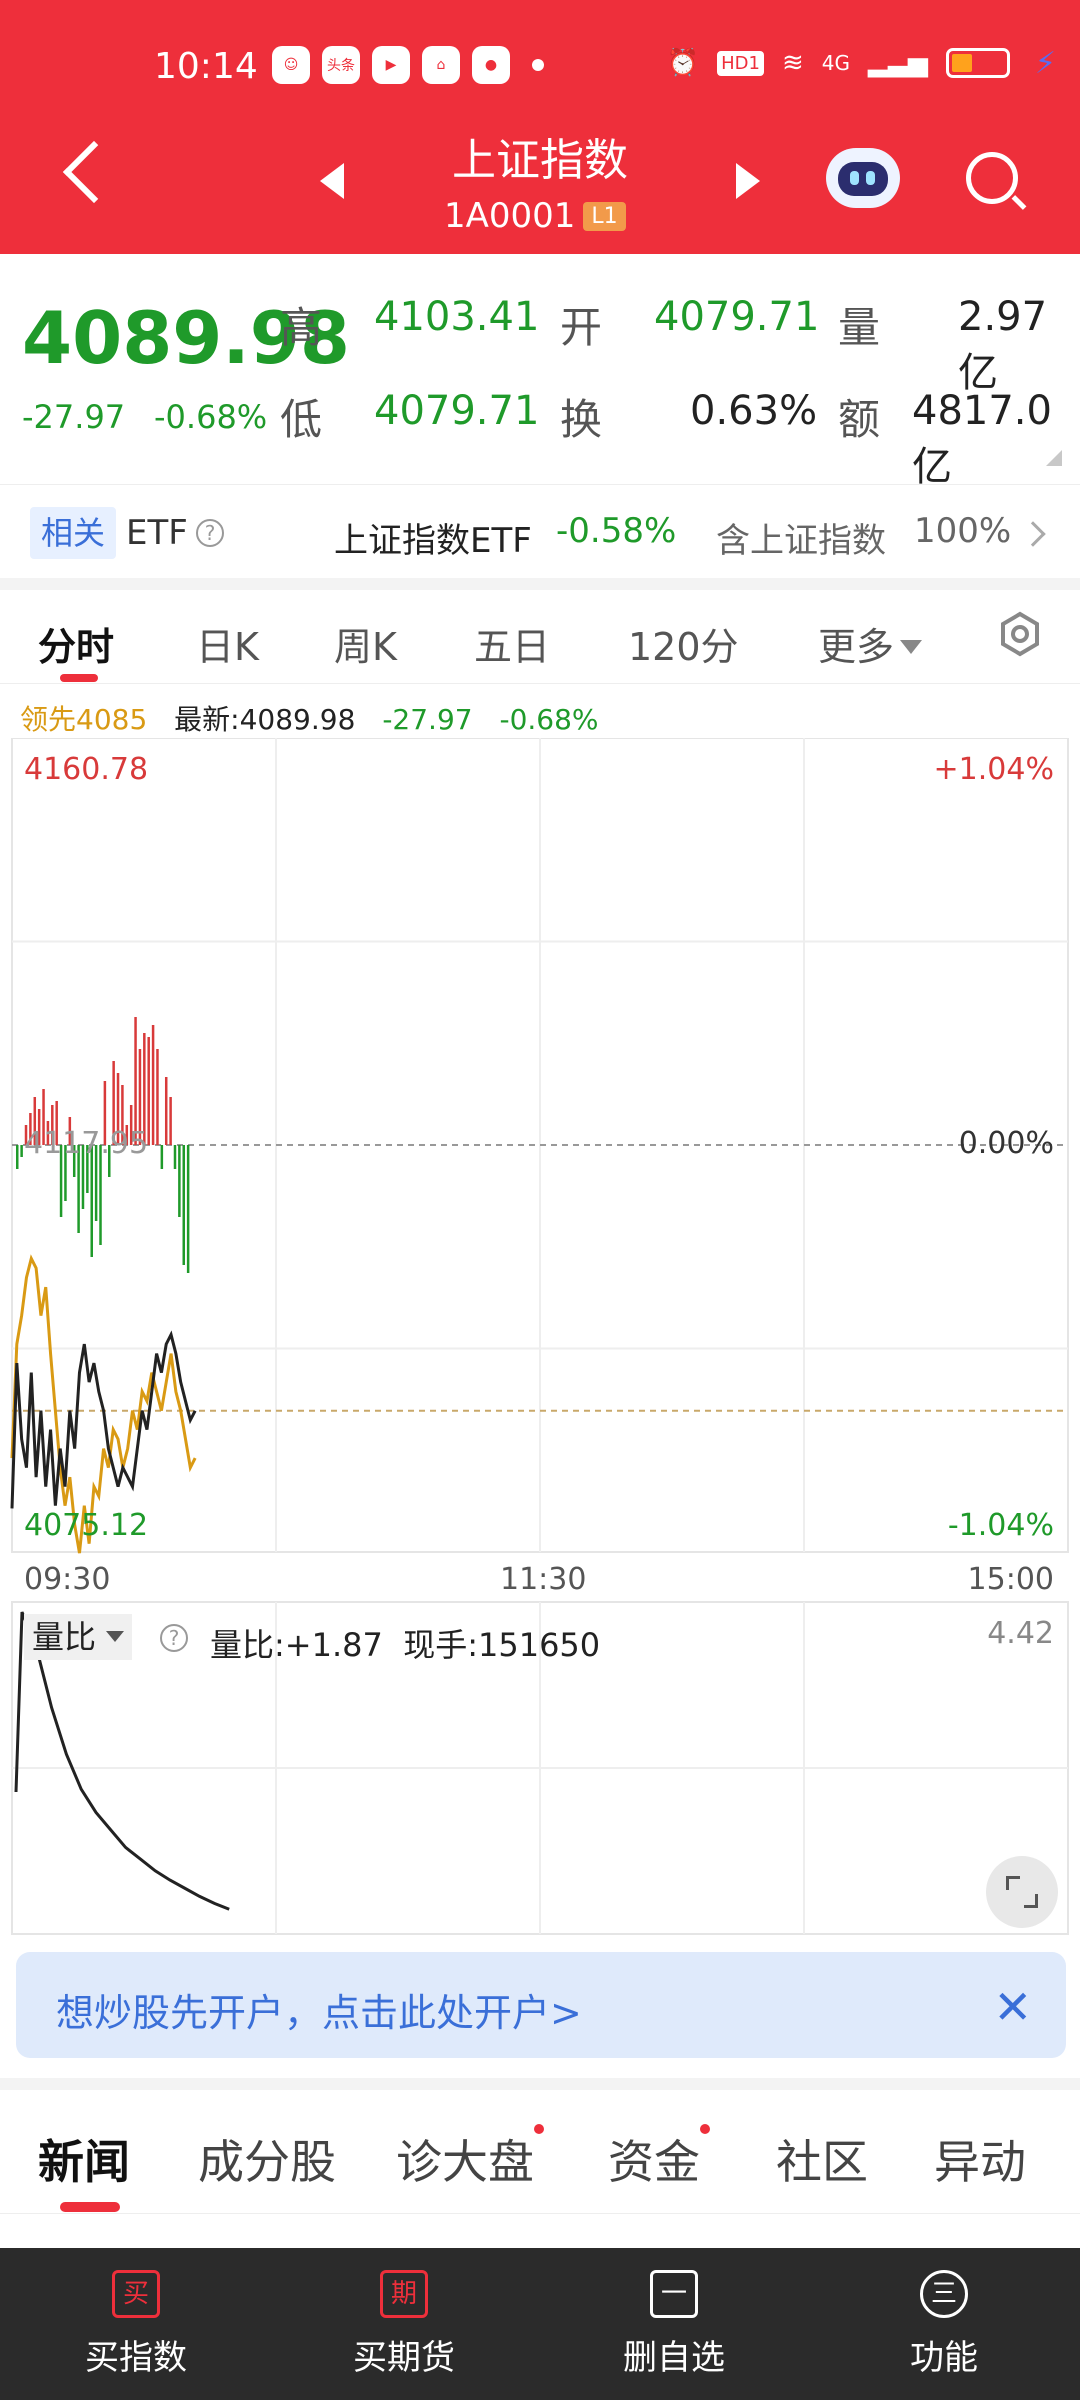 The height and width of the screenshot is (2400, 1080). What do you see at coordinates (227, 643) in the screenshot?
I see `tab-daily-k: 日K` at bounding box center [227, 643].